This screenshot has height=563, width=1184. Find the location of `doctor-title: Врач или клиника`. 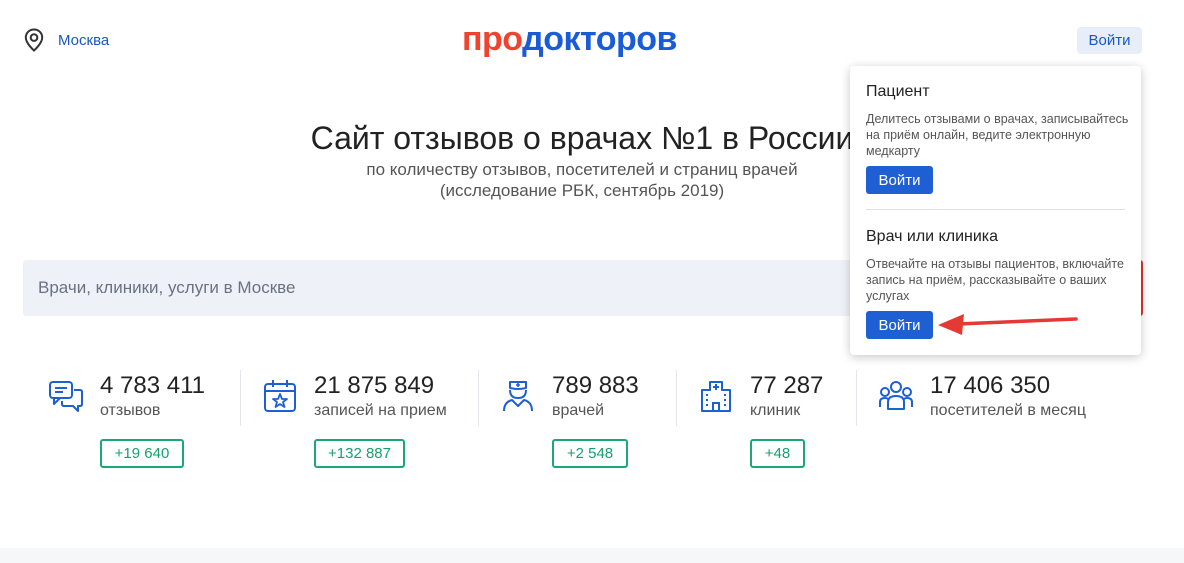

doctor-title: Врач или клиника is located at coordinates (932, 236).